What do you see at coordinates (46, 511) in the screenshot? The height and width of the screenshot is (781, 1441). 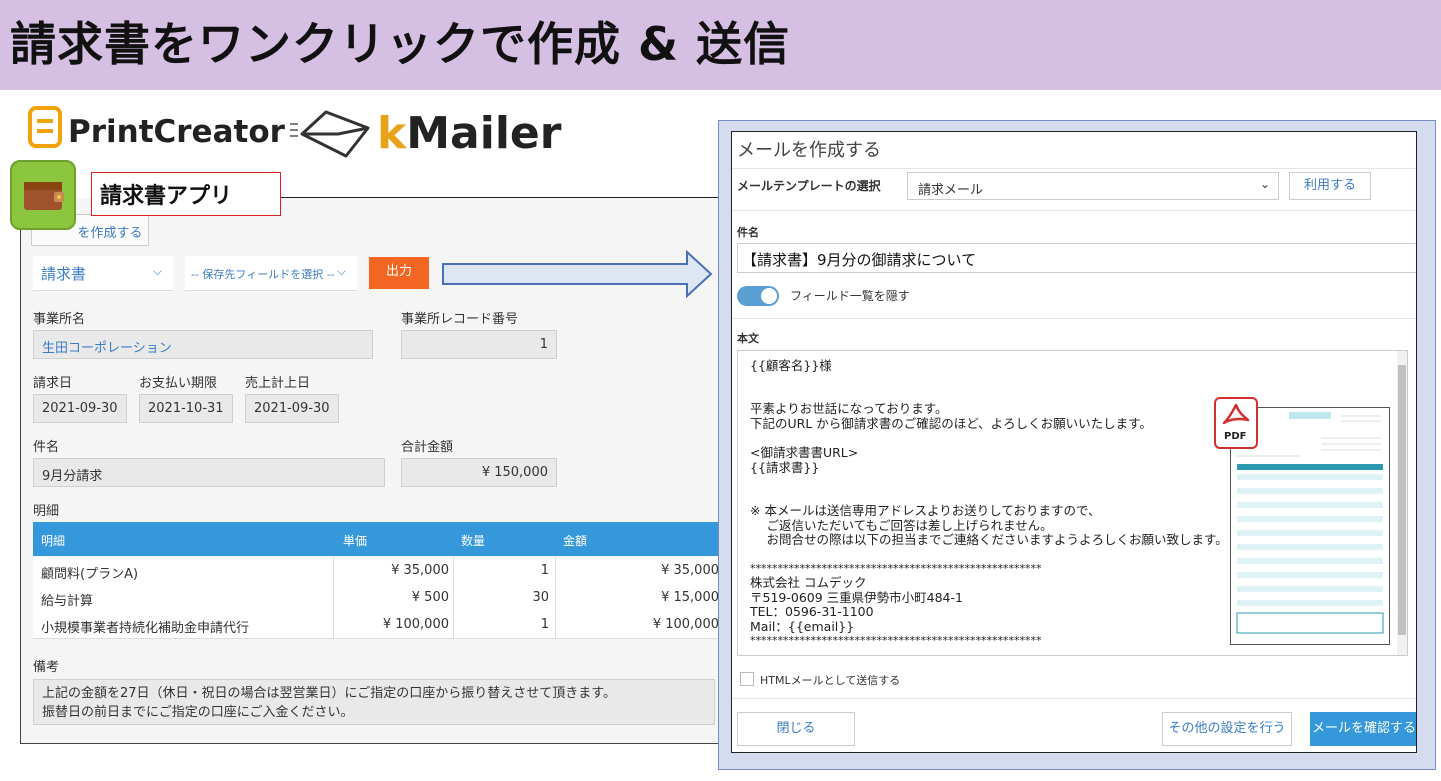 I see `detail-label: 明細` at bounding box center [46, 511].